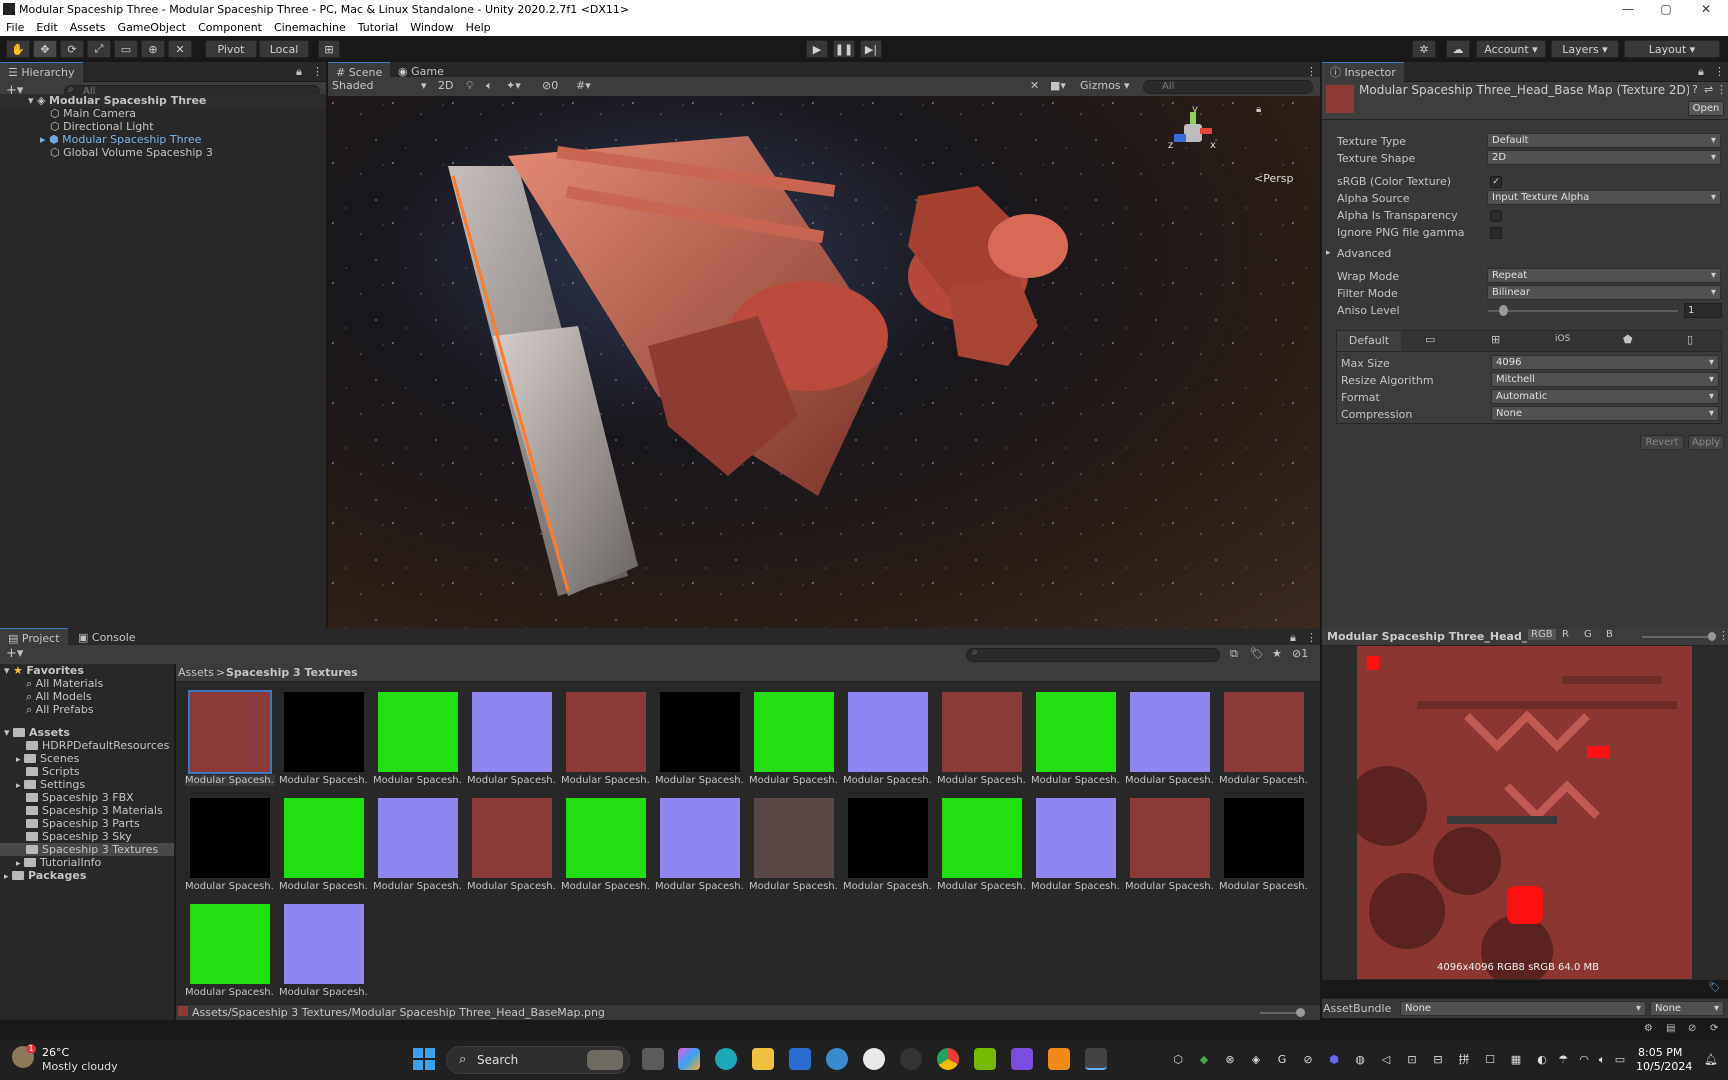  I want to click on ime-icon: 拼, so click(1464, 1060).